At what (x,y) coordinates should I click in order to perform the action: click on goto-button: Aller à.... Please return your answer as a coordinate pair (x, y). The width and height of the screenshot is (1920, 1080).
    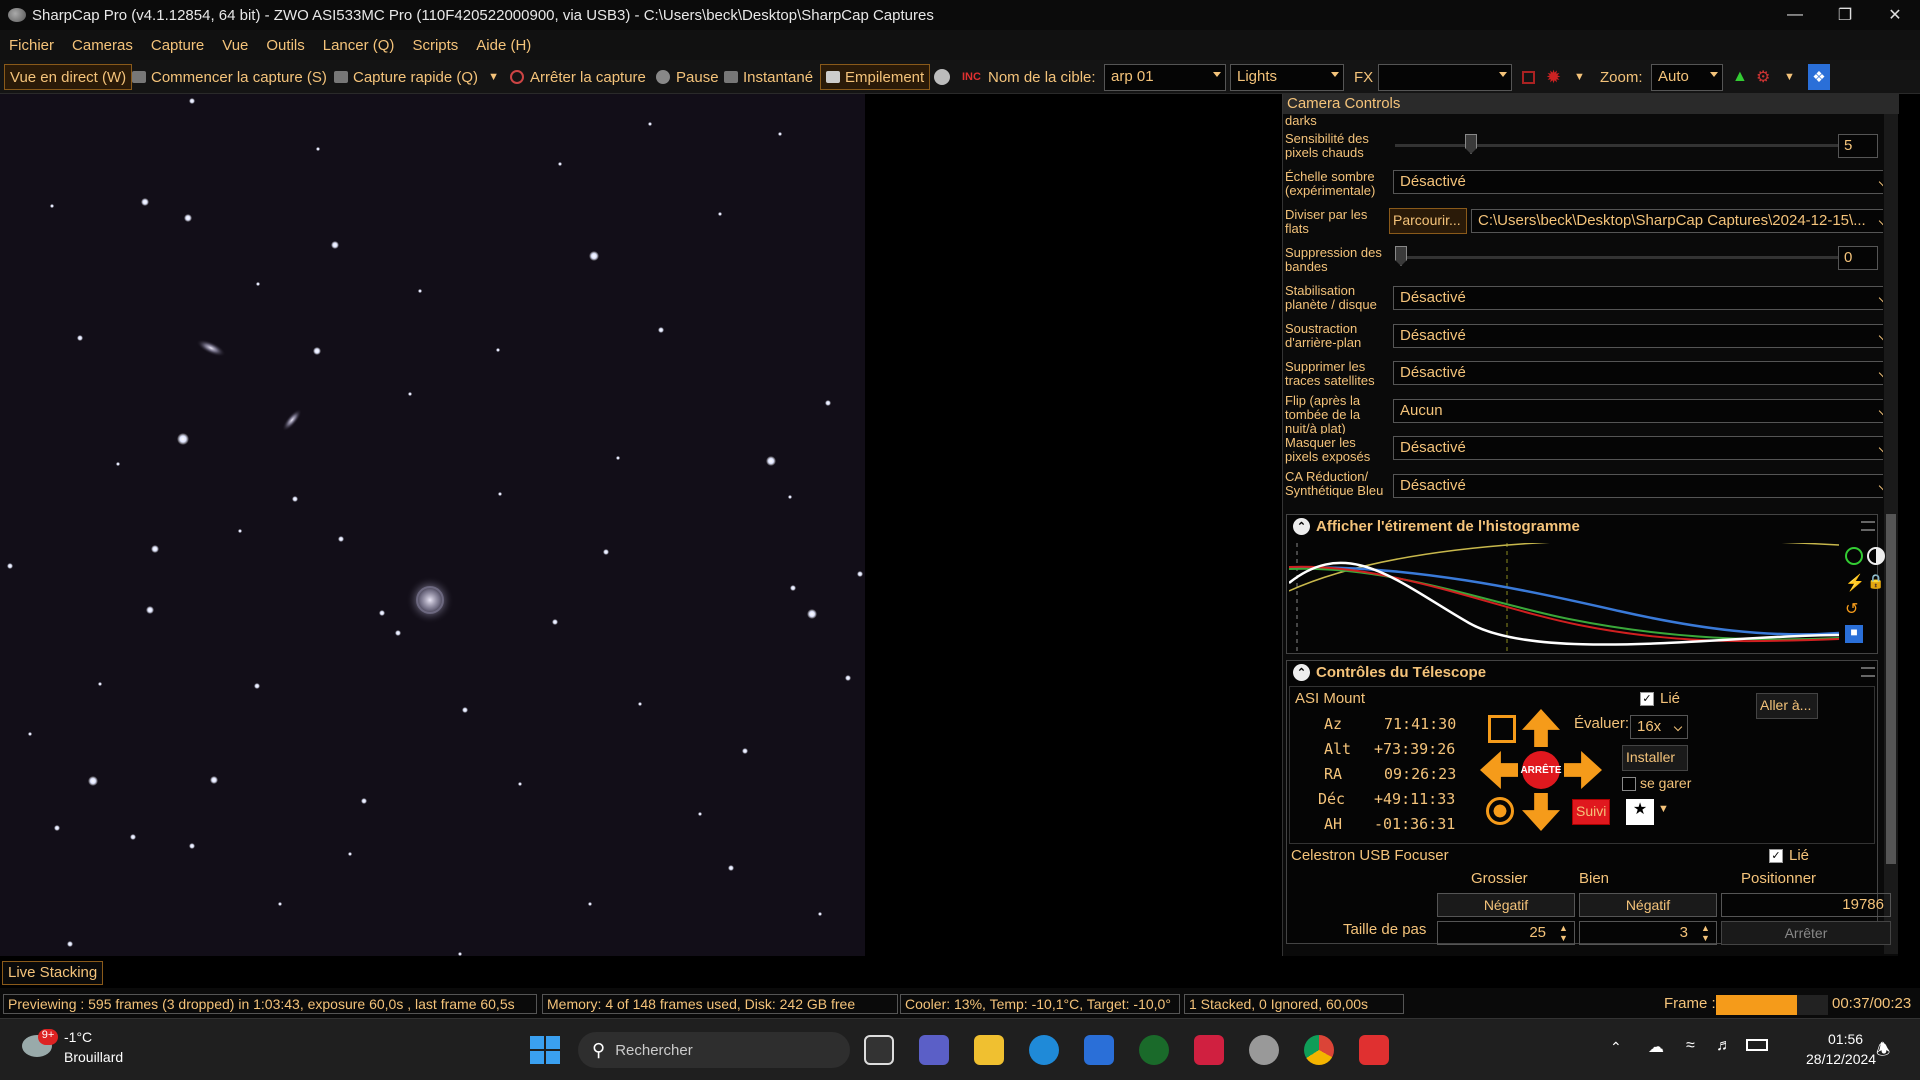
    Looking at the image, I should click on (1787, 706).